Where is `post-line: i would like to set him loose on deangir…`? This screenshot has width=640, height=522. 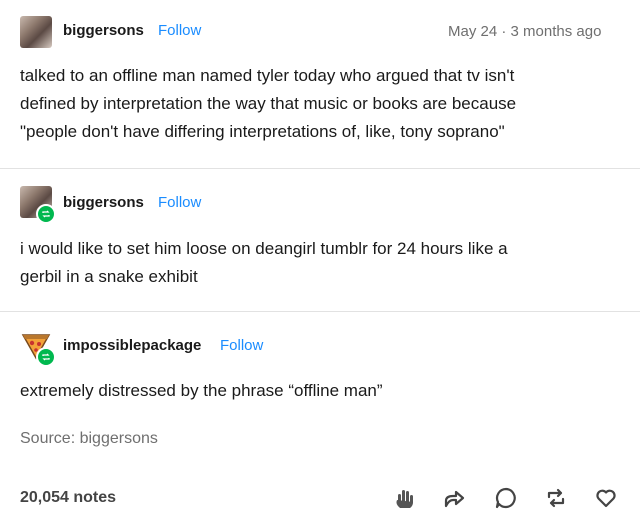 post-line: i would like to set him loose on deangir… is located at coordinates (264, 248).